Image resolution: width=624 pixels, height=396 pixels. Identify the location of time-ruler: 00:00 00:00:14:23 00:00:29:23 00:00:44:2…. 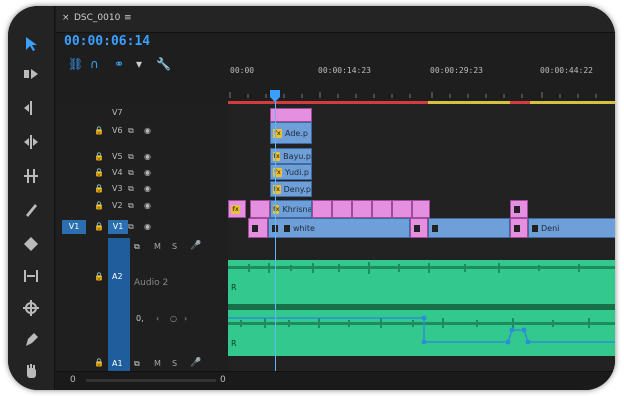
(421, 75).